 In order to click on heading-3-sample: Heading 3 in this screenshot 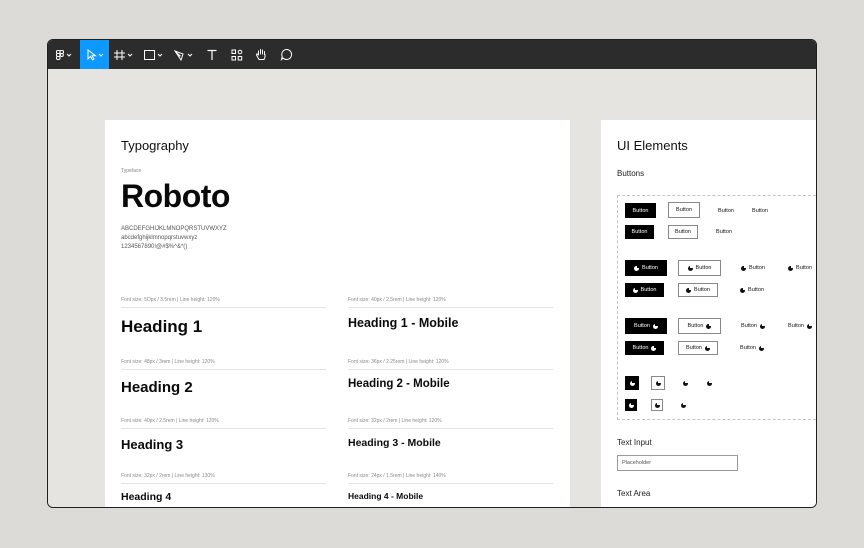, I will do `click(152, 444)`.